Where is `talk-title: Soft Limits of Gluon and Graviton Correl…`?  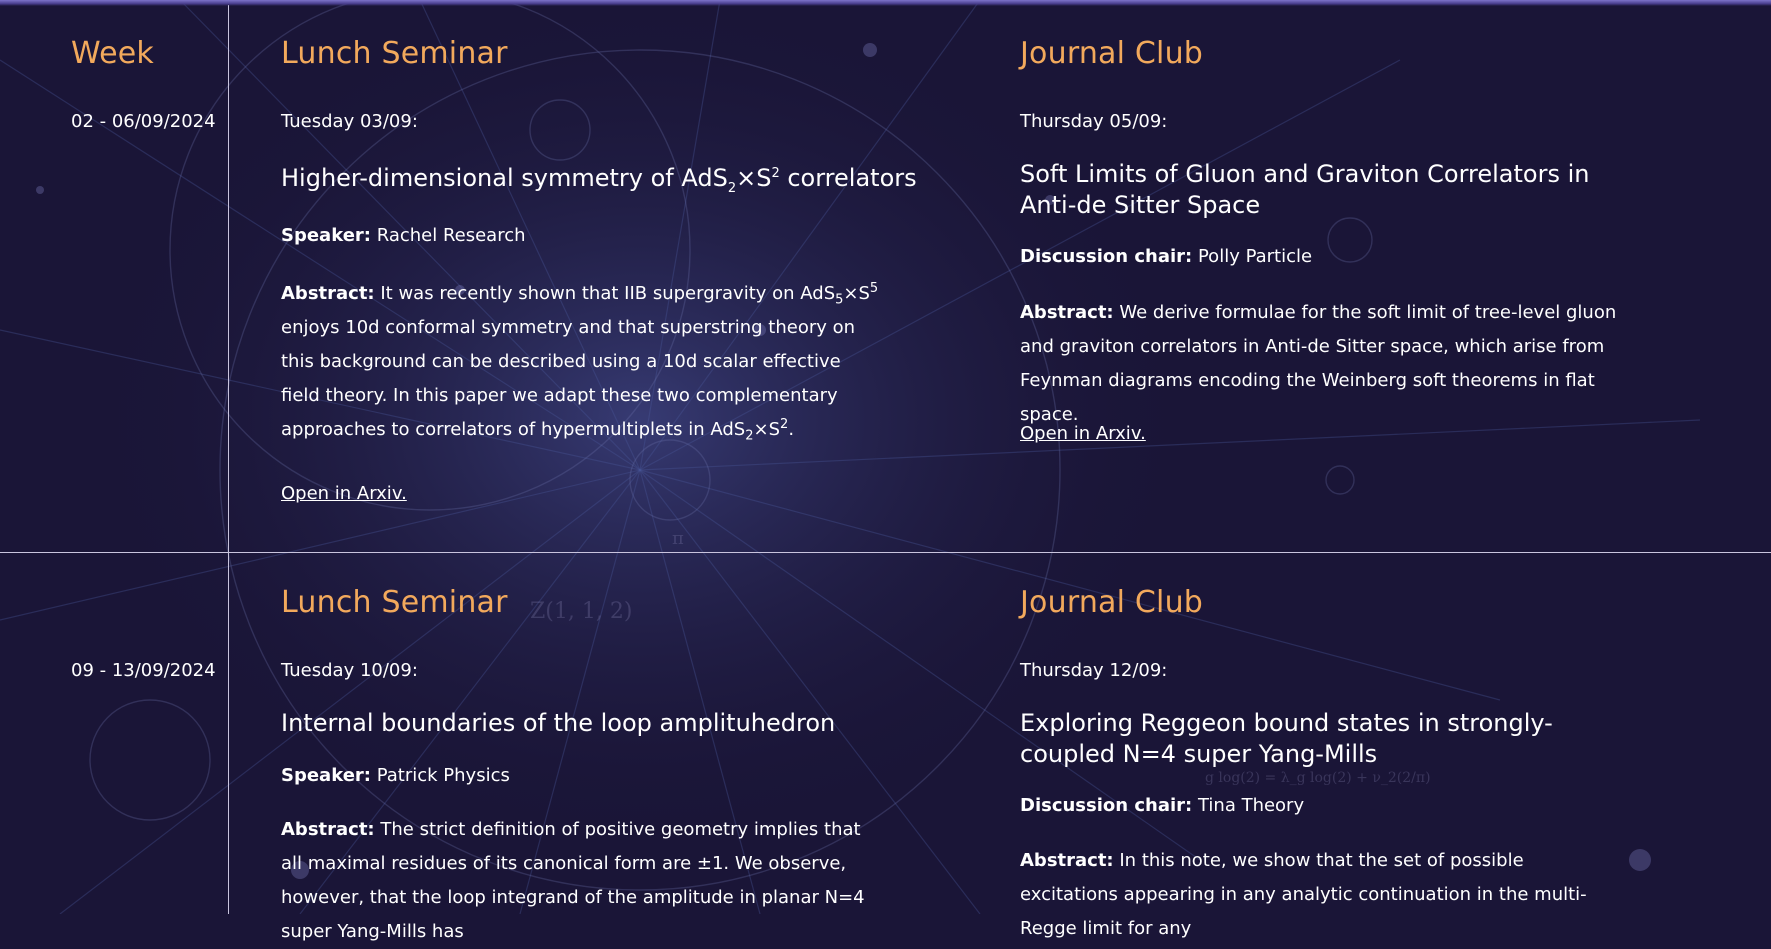
talk-title: Soft Limits of Gluon and Graviton Correl… is located at coordinates (1305, 189).